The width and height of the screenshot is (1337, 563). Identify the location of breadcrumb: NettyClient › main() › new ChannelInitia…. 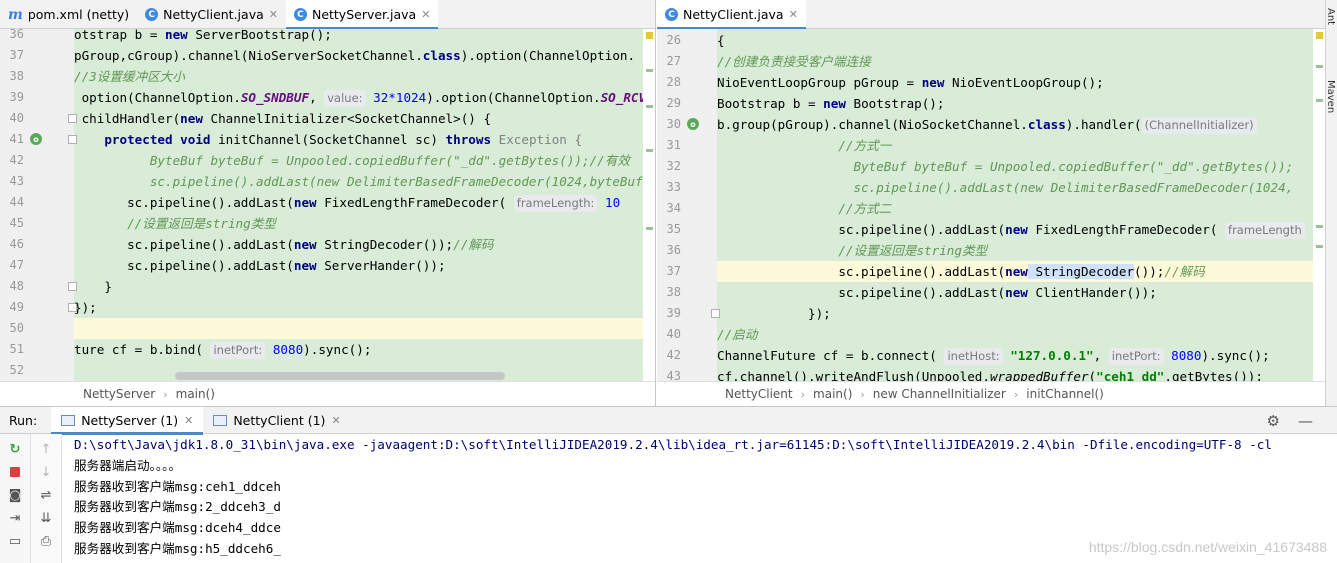
(991, 393).